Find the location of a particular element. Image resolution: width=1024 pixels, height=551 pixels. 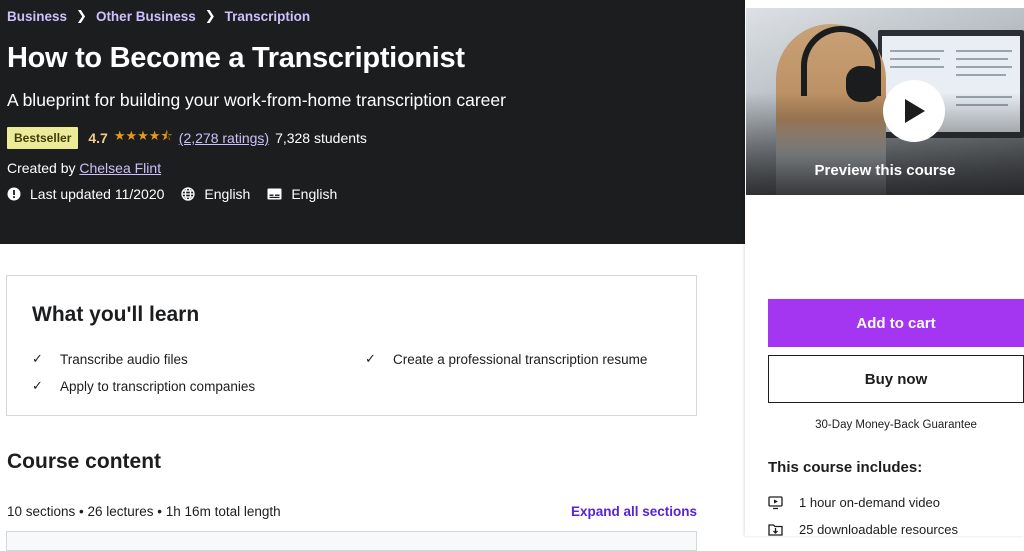

play-button is located at coordinates (914, 111).